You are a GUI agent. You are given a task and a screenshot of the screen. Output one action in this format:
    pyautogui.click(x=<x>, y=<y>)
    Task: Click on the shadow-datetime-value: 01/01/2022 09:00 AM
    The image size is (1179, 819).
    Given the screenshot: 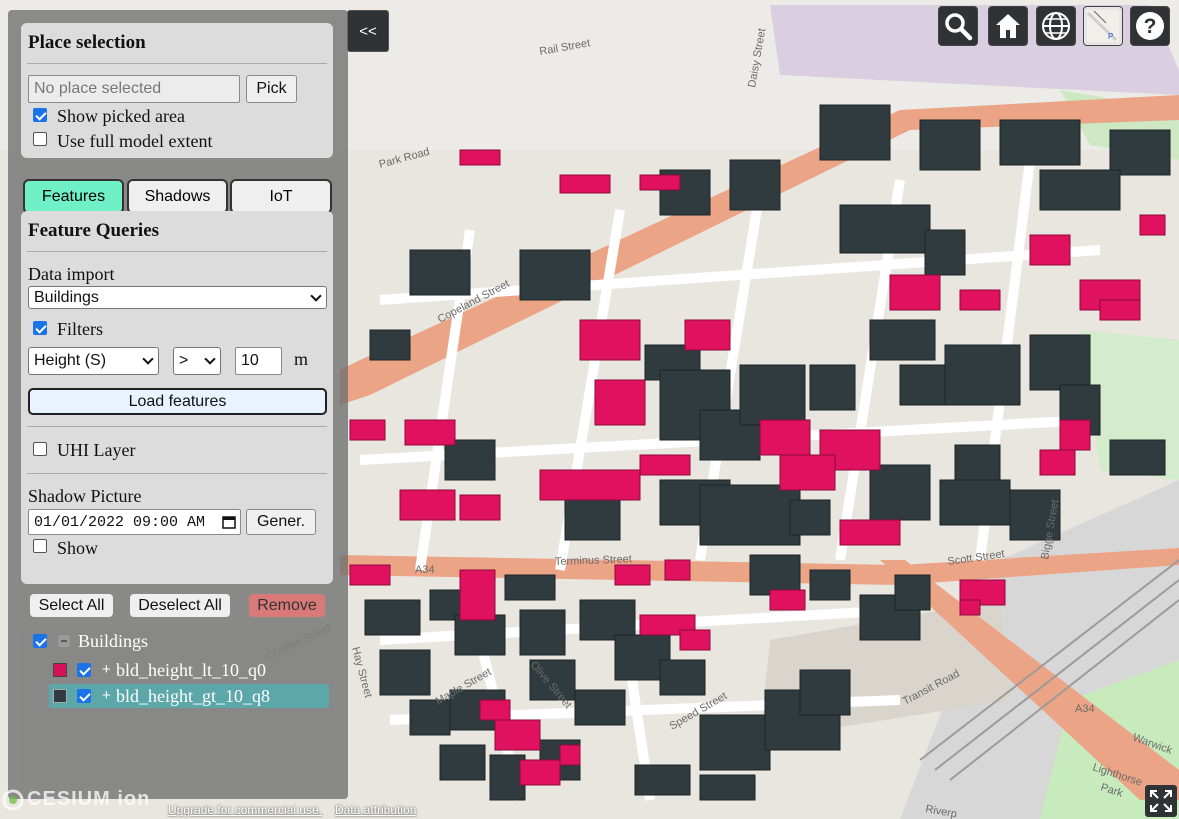 What is the action you would take?
    pyautogui.click(x=120, y=522)
    